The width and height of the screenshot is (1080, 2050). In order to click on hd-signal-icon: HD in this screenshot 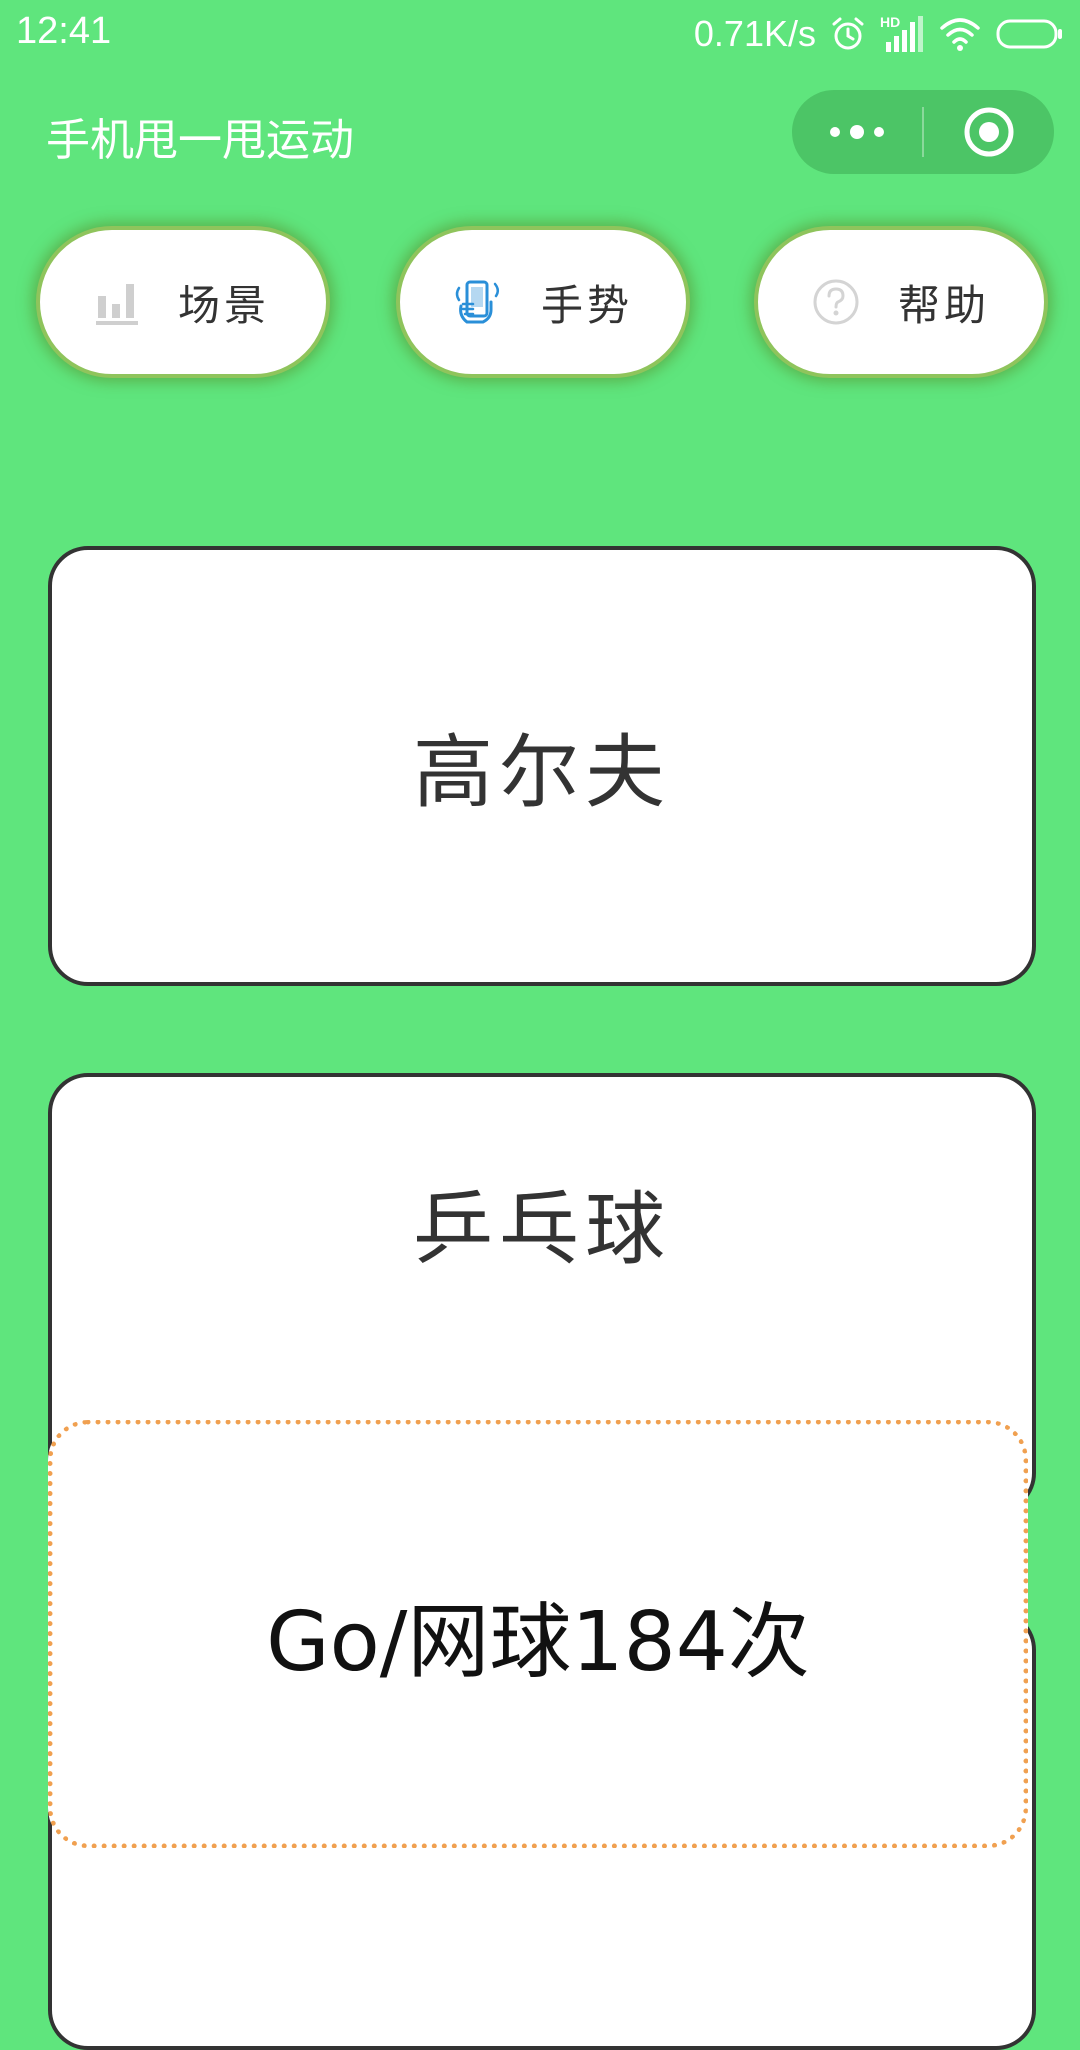, I will do `click(902, 34)`.